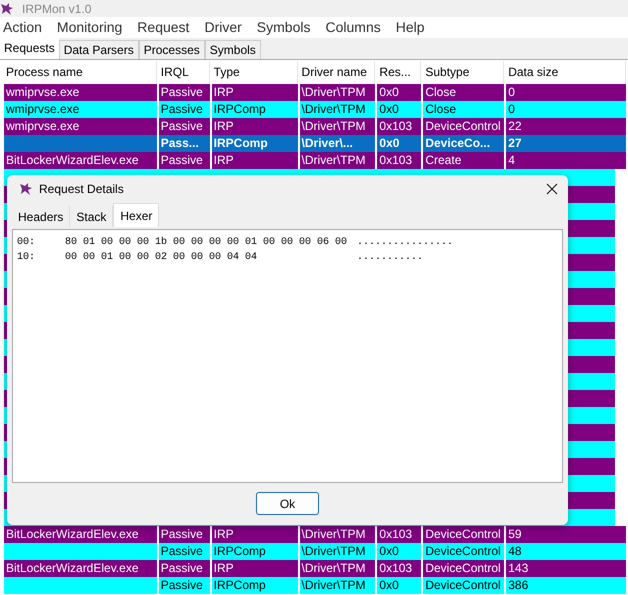  I want to click on menu-item: Monitoring, so click(89, 27).